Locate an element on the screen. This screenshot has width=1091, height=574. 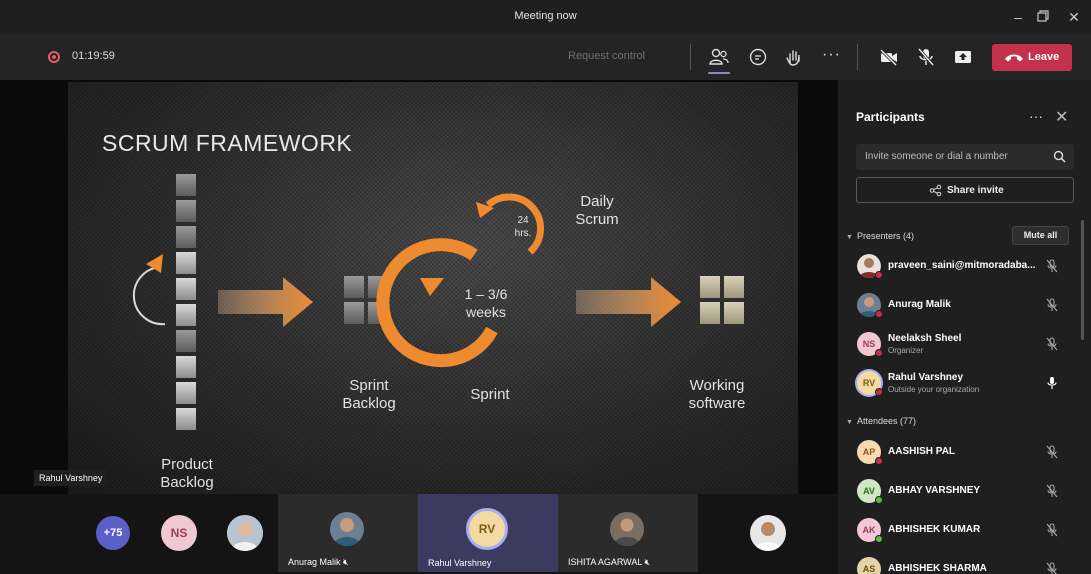
participant-name: ABHISHEK KUMAR is located at coordinates (934, 529).